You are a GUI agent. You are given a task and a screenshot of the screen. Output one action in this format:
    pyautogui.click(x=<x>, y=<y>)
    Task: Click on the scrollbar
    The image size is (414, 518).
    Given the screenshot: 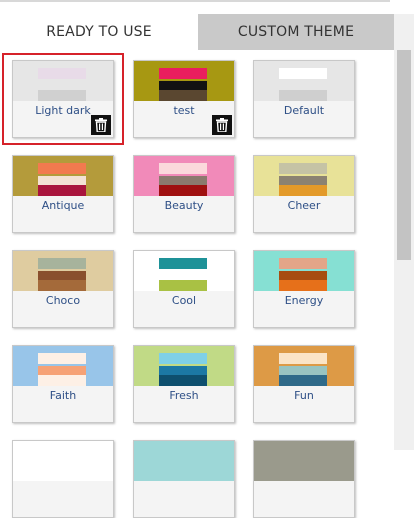 What is the action you would take?
    pyautogui.click(x=404, y=232)
    